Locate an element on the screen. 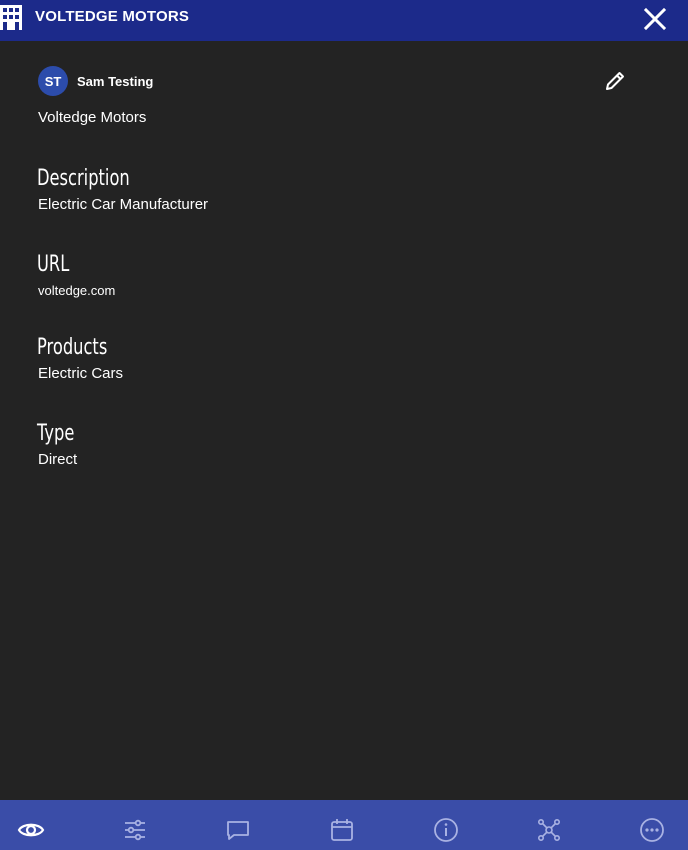 The image size is (688, 850). calendar-icon is located at coordinates (342, 830).